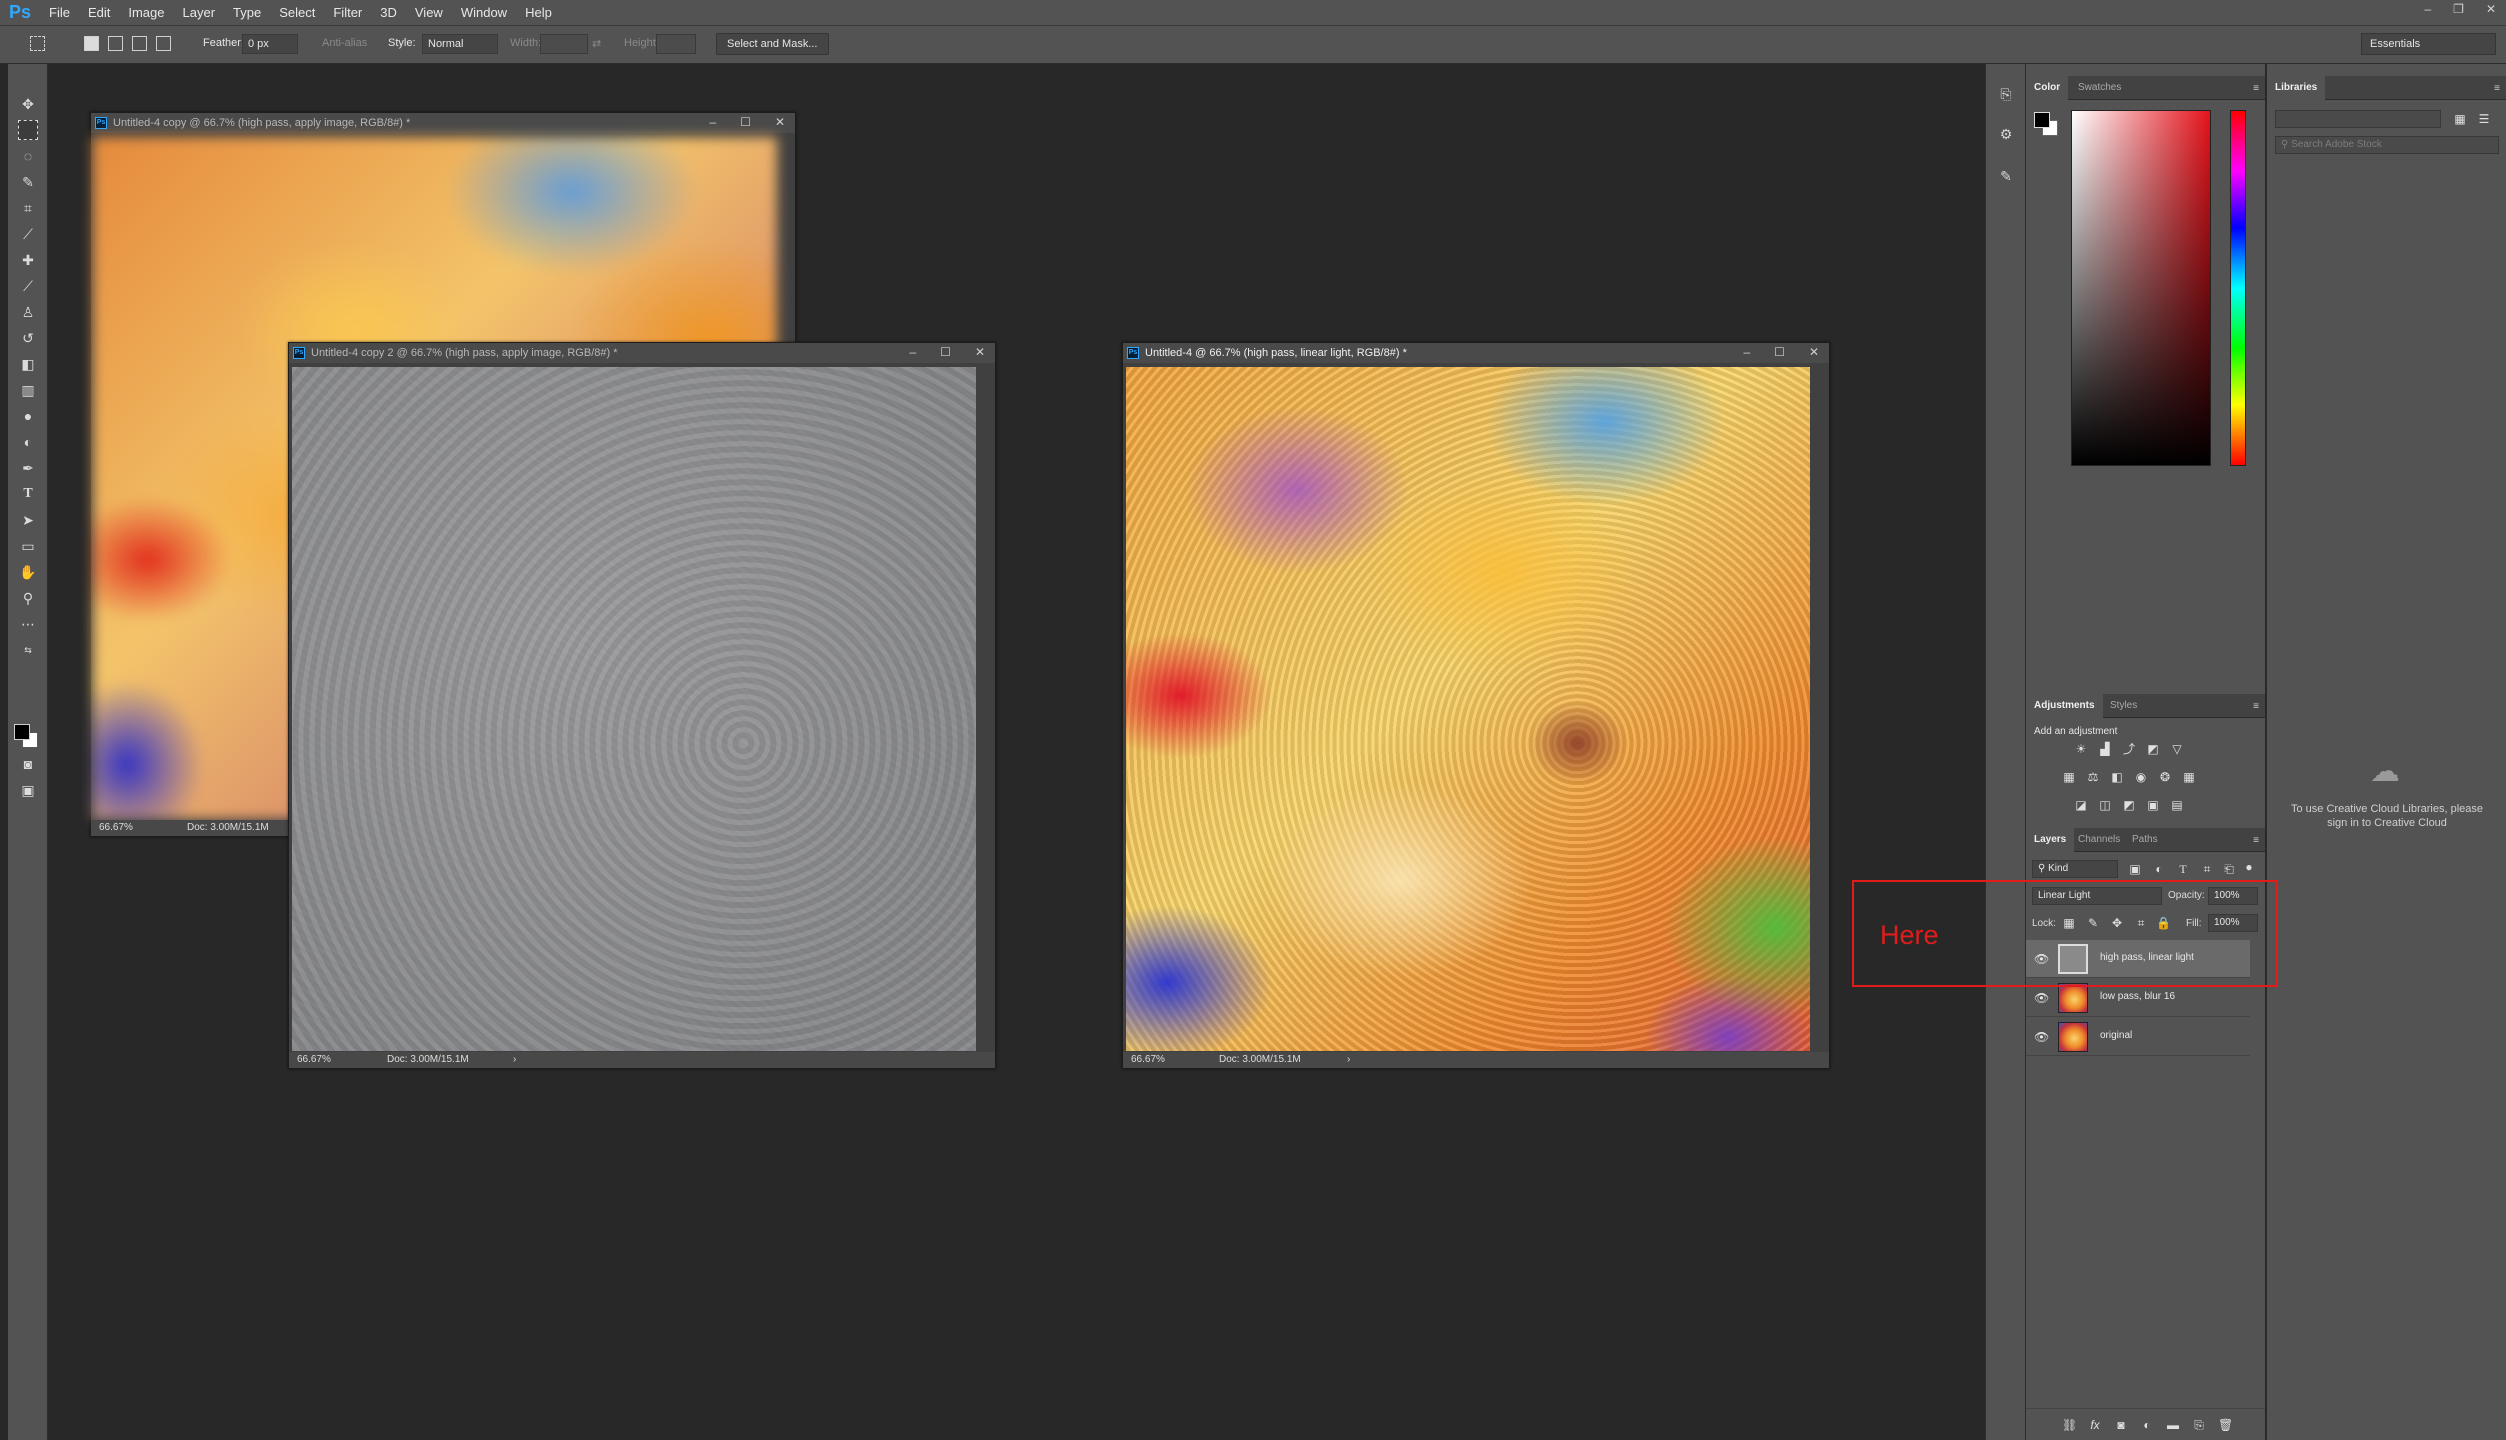  What do you see at coordinates (228, 827) in the screenshot?
I see `document-size-info: Doc: 3.00M/15.1M` at bounding box center [228, 827].